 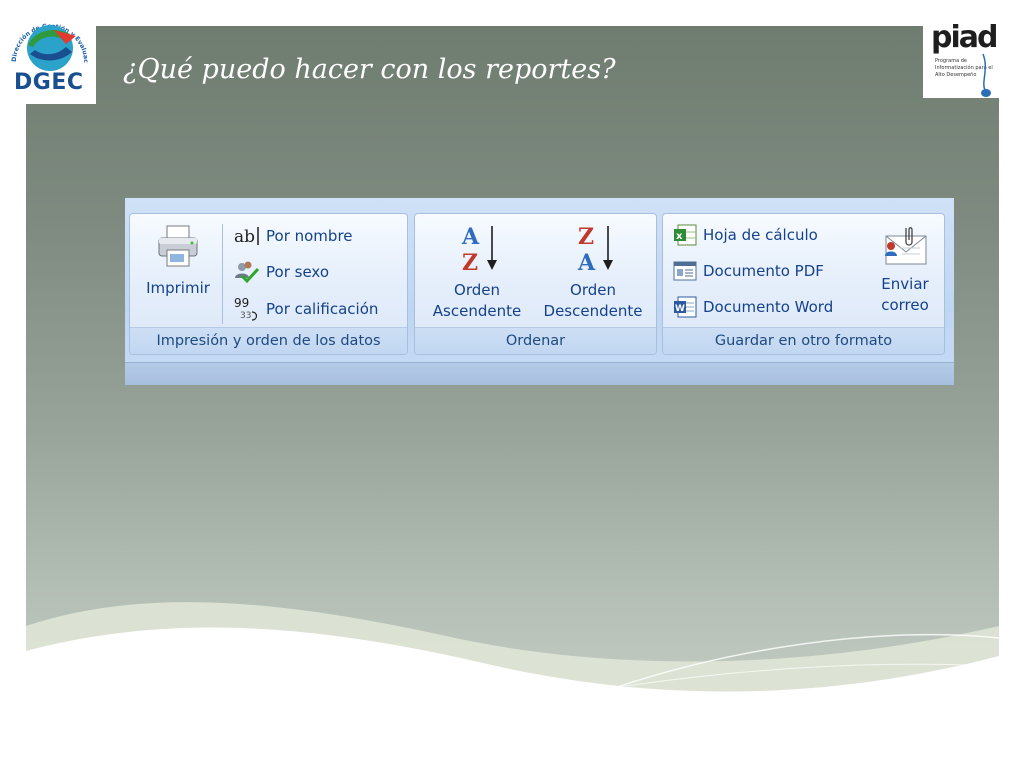 What do you see at coordinates (905, 305) in the screenshot?
I see `send-email-line2: correo` at bounding box center [905, 305].